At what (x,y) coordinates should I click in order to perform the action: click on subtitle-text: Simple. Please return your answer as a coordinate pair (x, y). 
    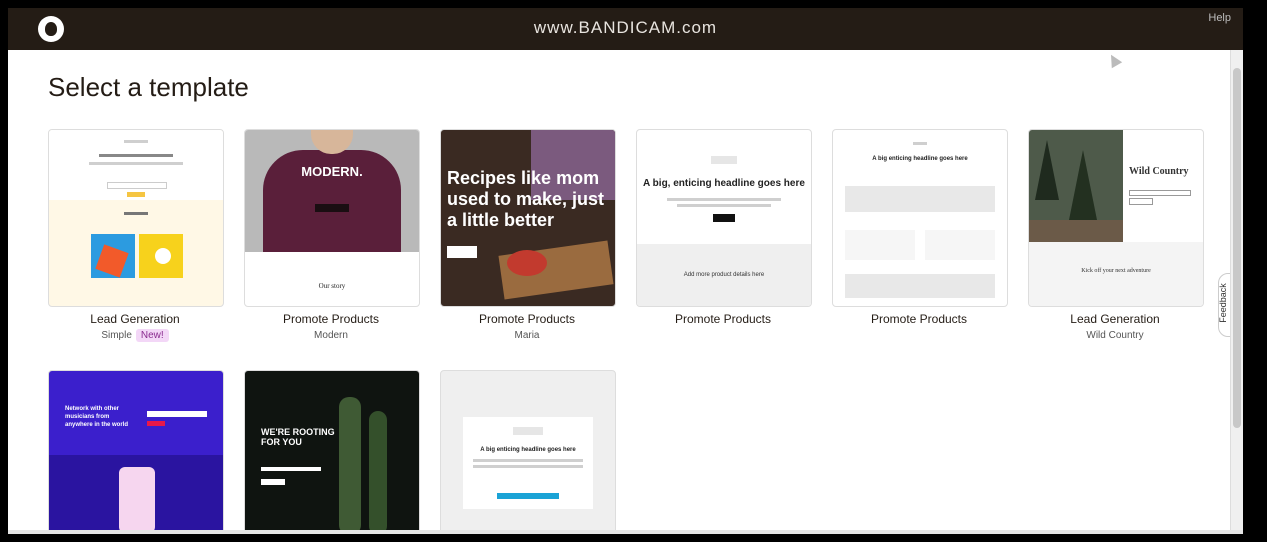
    Looking at the image, I should click on (116, 335).